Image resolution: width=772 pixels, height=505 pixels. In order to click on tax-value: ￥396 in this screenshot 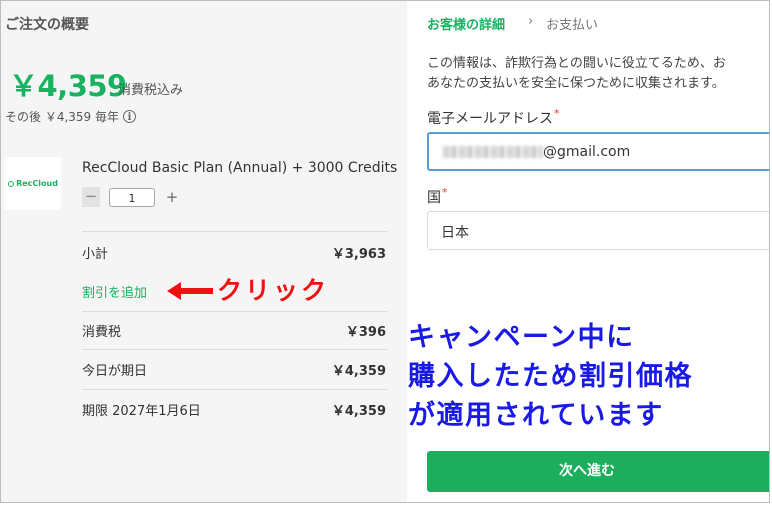, I will do `click(365, 332)`.